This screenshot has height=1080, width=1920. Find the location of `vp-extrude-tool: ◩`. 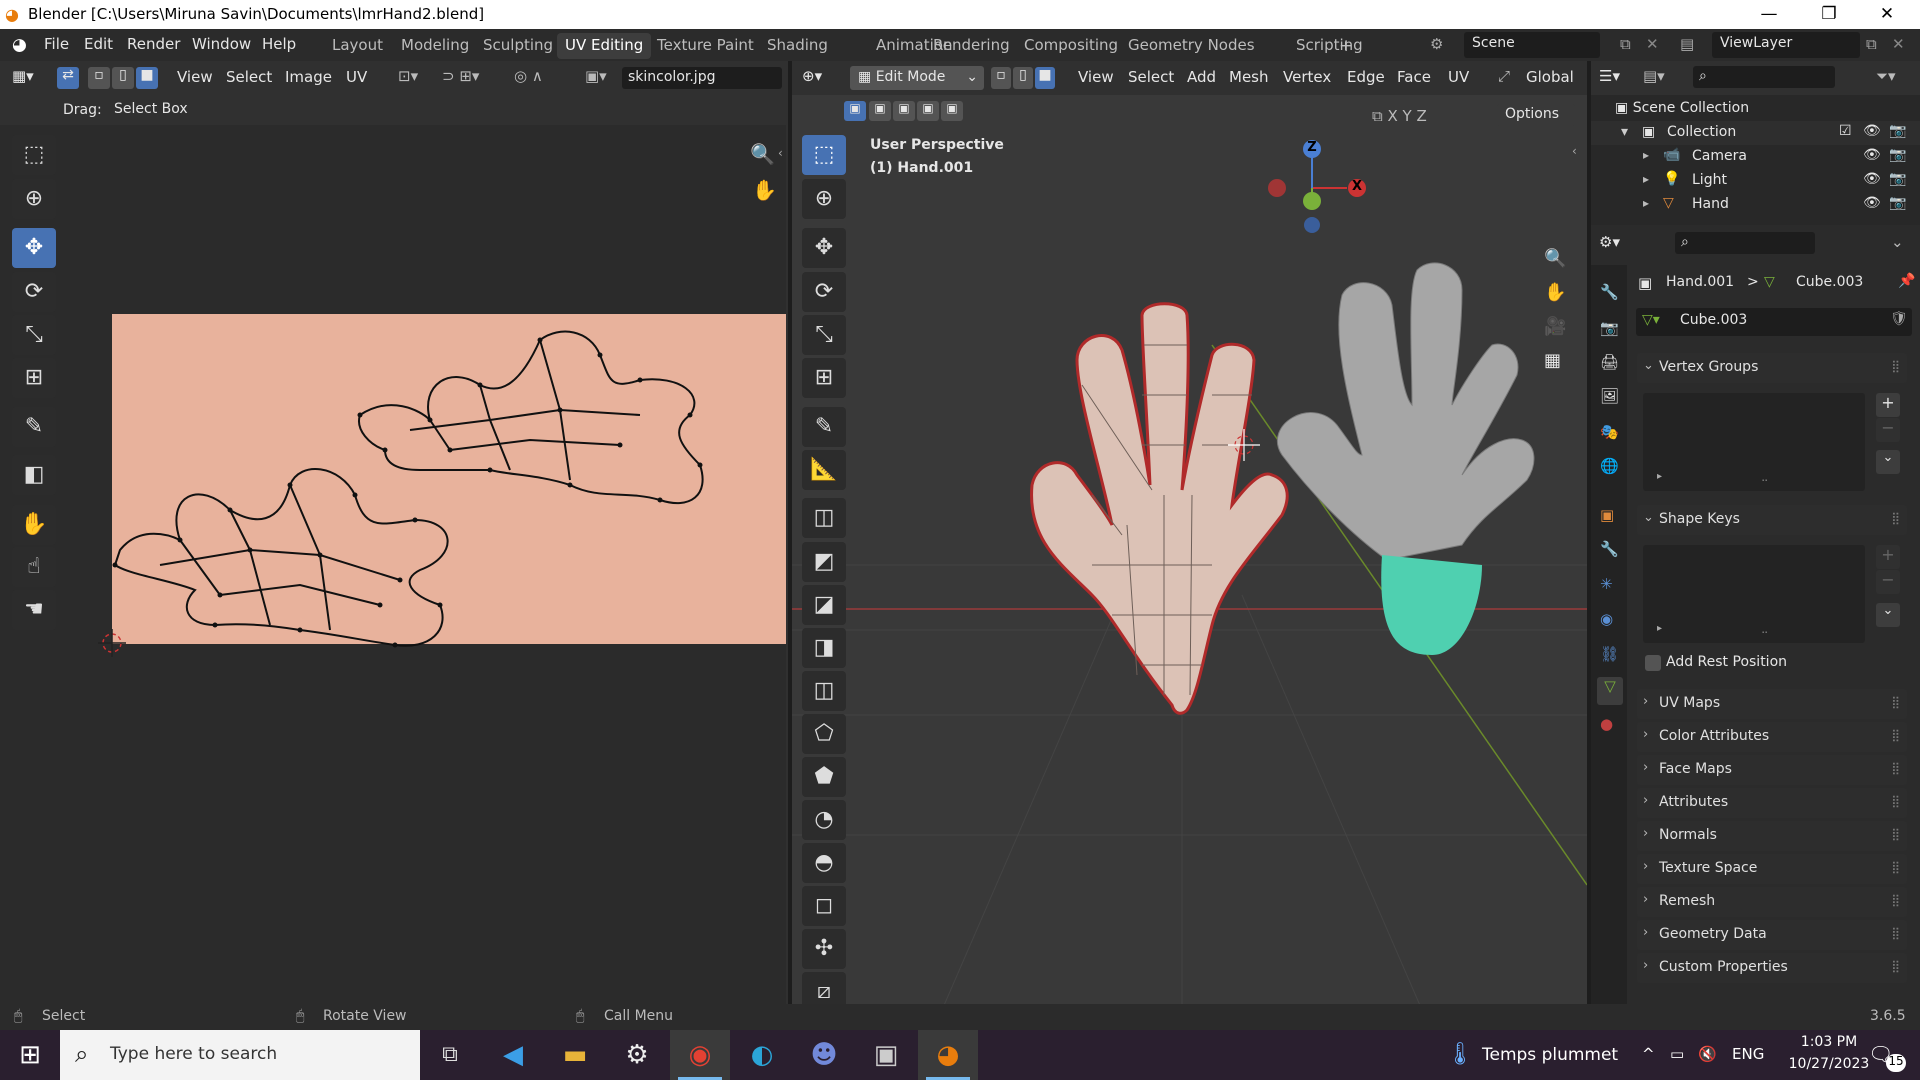

vp-extrude-tool: ◩ is located at coordinates (824, 562).